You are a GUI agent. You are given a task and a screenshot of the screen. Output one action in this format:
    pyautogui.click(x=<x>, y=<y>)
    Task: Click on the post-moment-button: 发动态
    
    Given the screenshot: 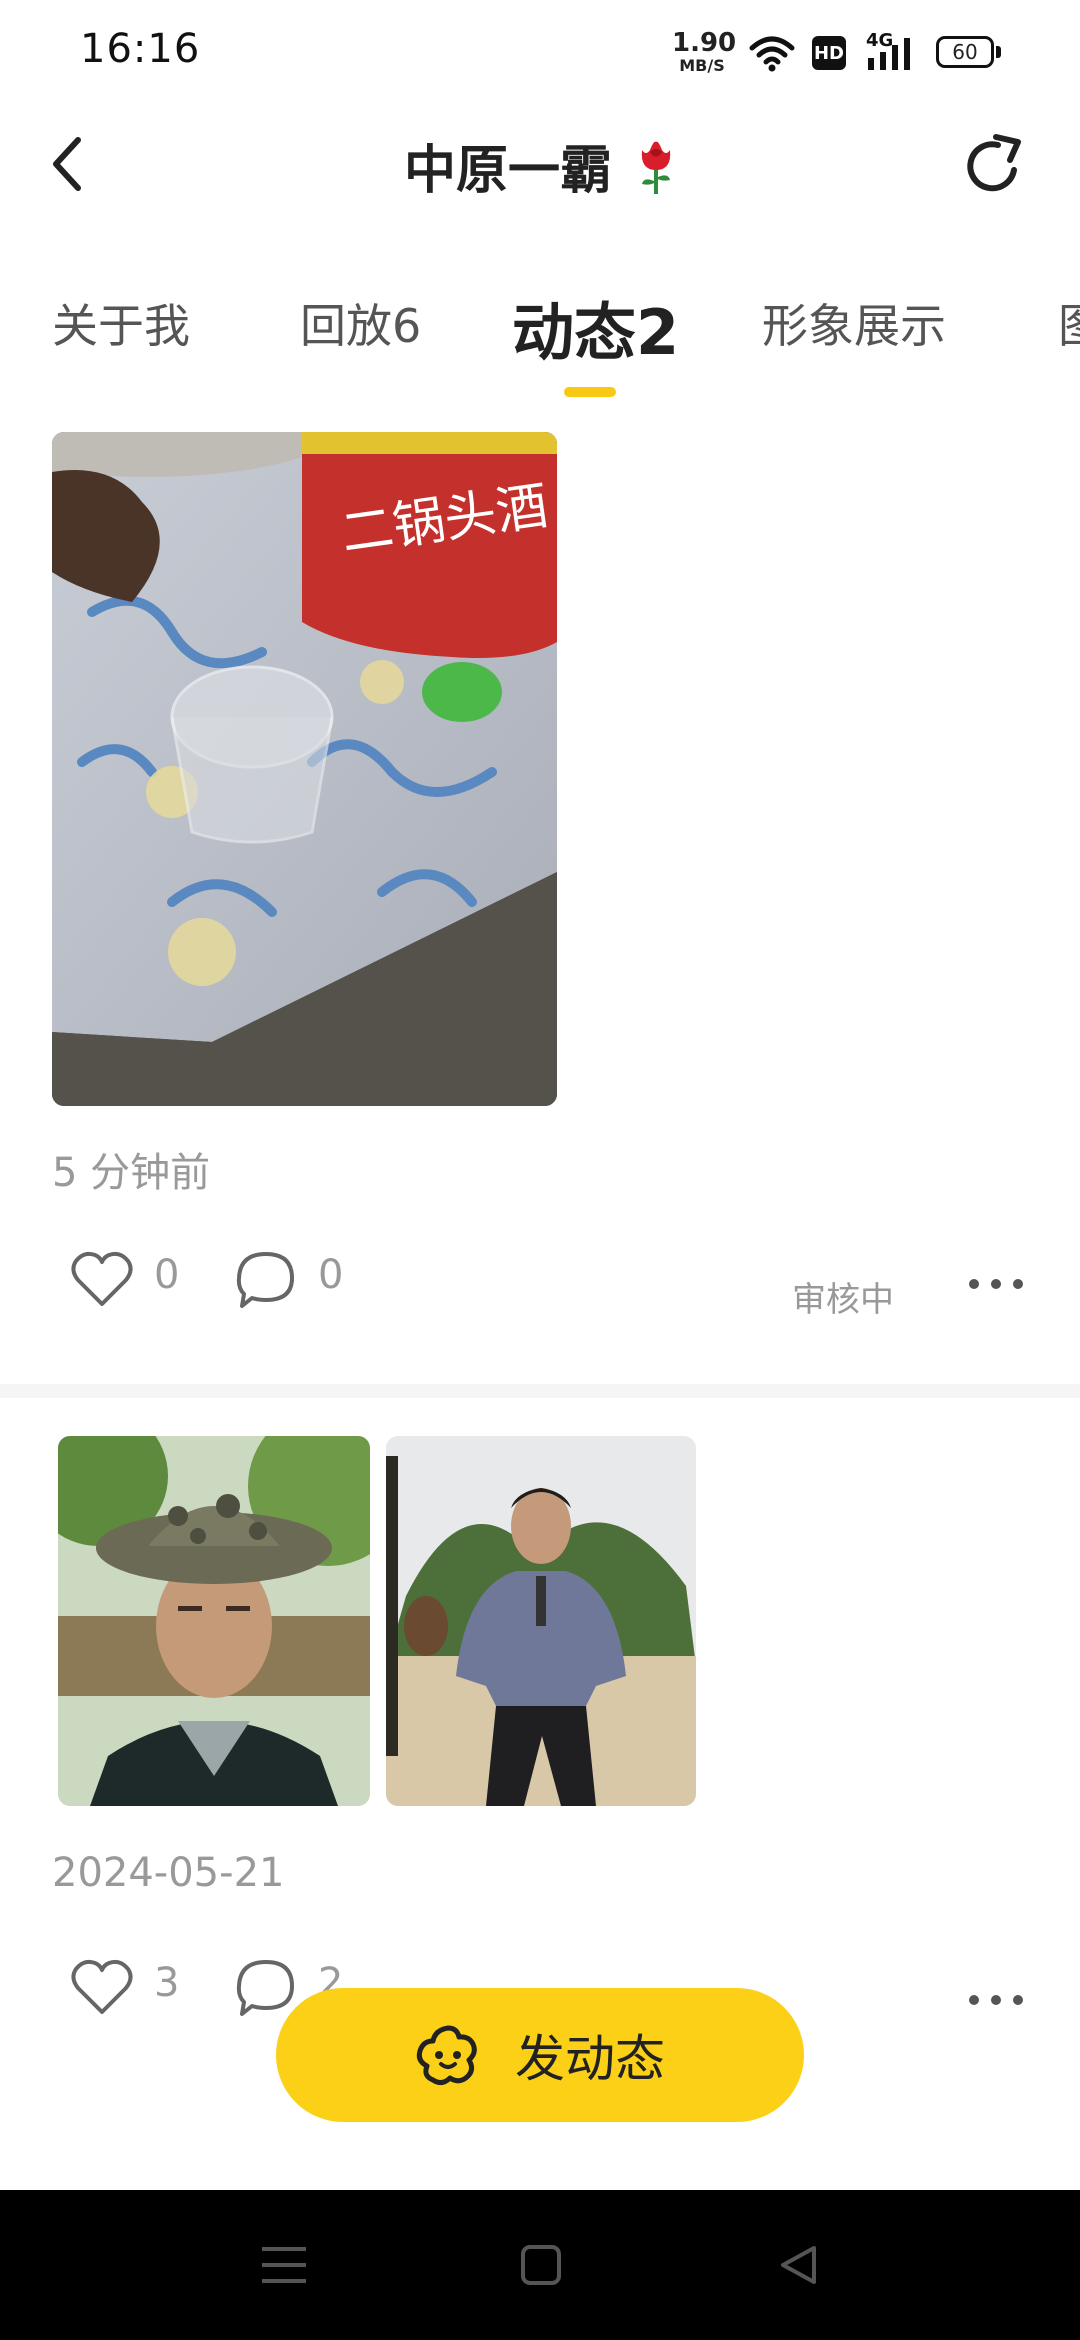 What is the action you would take?
    pyautogui.click(x=540, y=2055)
    